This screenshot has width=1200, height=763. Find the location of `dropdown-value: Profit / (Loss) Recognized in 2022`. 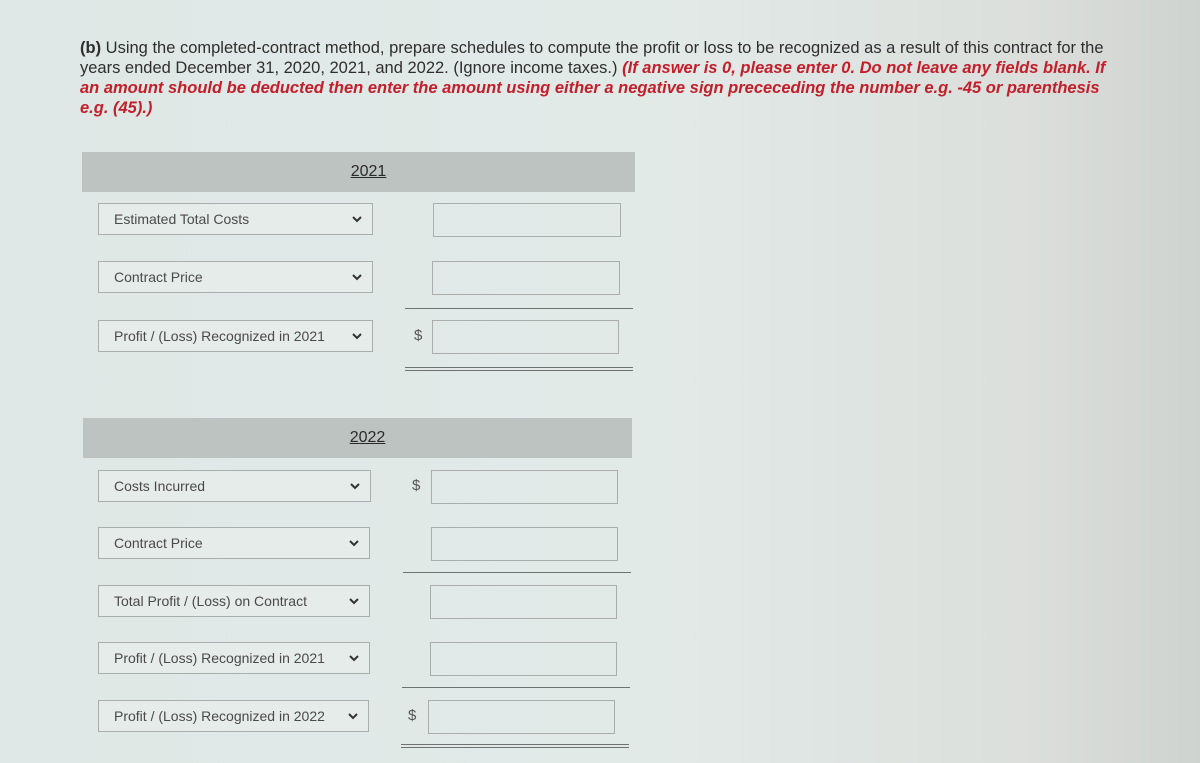

dropdown-value: Profit / (Loss) Recognized in 2022 is located at coordinates (219, 716).